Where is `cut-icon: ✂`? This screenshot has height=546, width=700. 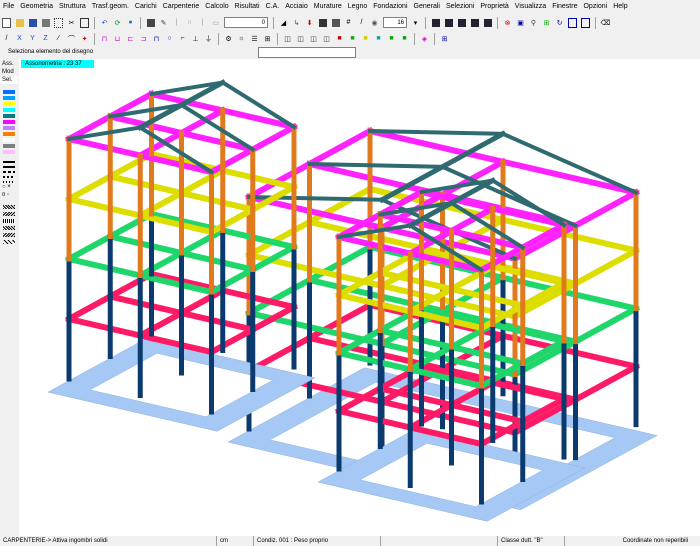
cut-icon: ✂ is located at coordinates (71, 22).